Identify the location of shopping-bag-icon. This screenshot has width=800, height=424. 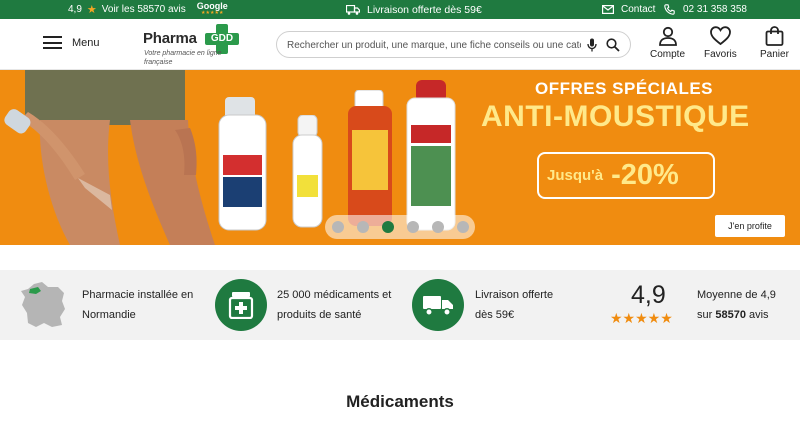
(774, 36).